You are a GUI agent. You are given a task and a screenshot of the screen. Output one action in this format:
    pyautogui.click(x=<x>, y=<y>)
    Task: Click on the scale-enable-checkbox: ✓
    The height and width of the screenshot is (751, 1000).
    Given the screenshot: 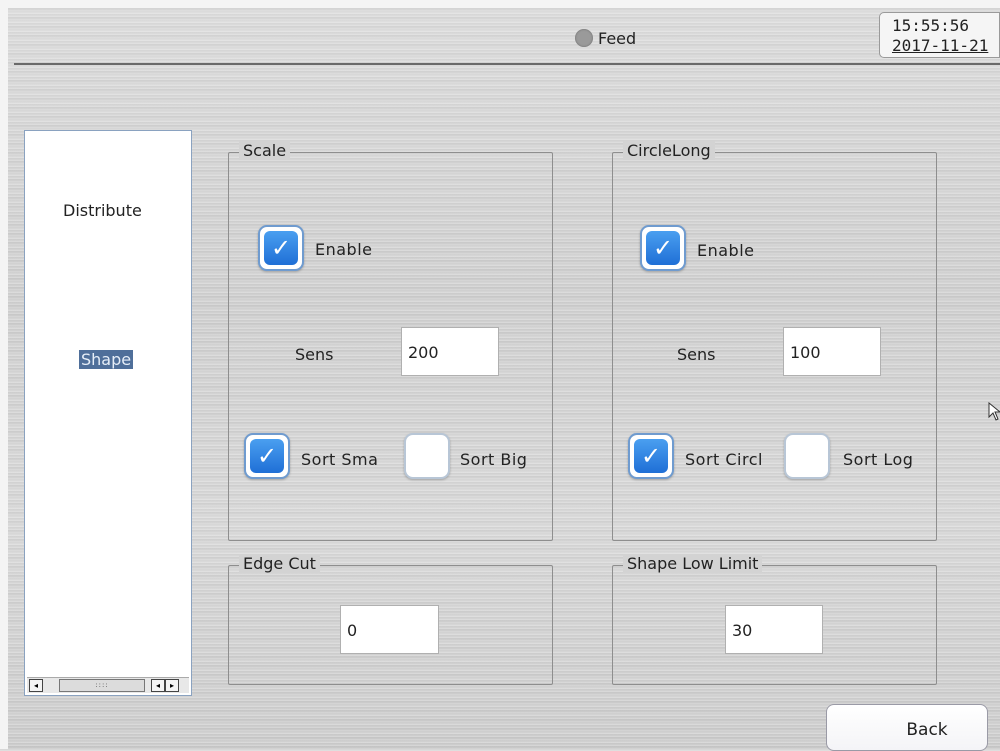 What is the action you would take?
    pyautogui.click(x=281, y=248)
    